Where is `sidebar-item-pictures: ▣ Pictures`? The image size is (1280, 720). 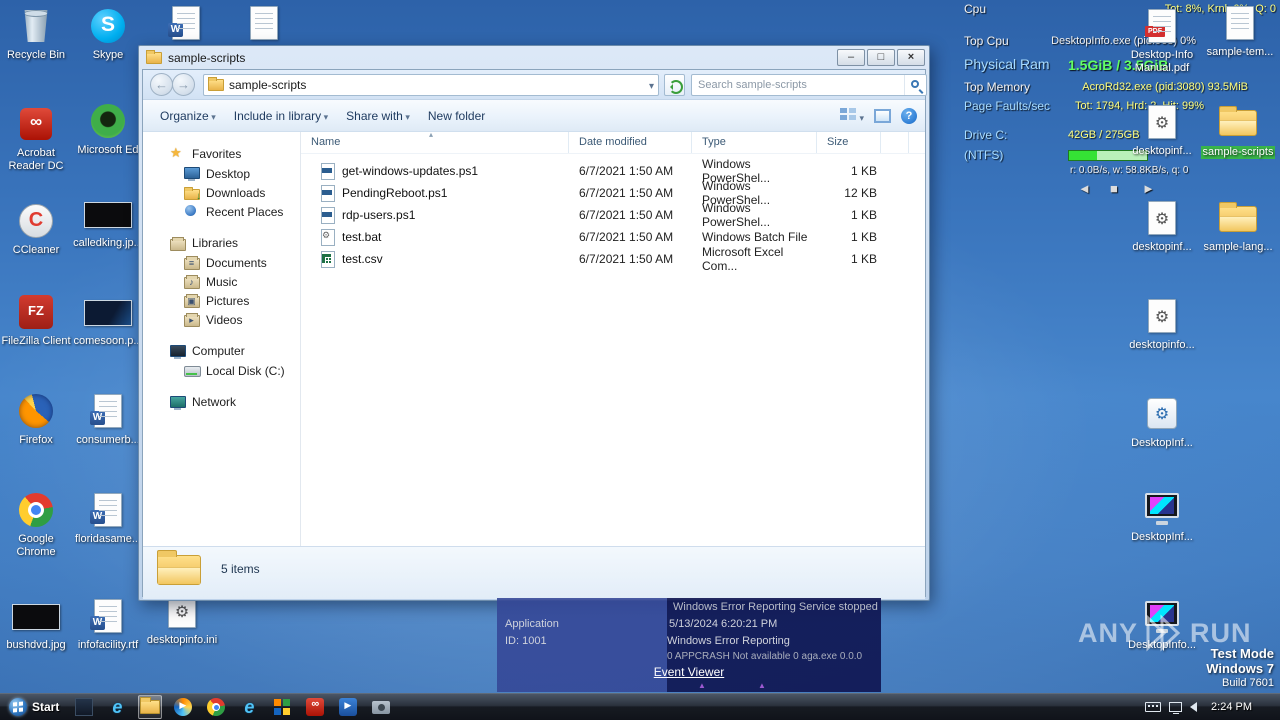
sidebar-item-pictures: ▣ Pictures is located at coordinates (221, 300).